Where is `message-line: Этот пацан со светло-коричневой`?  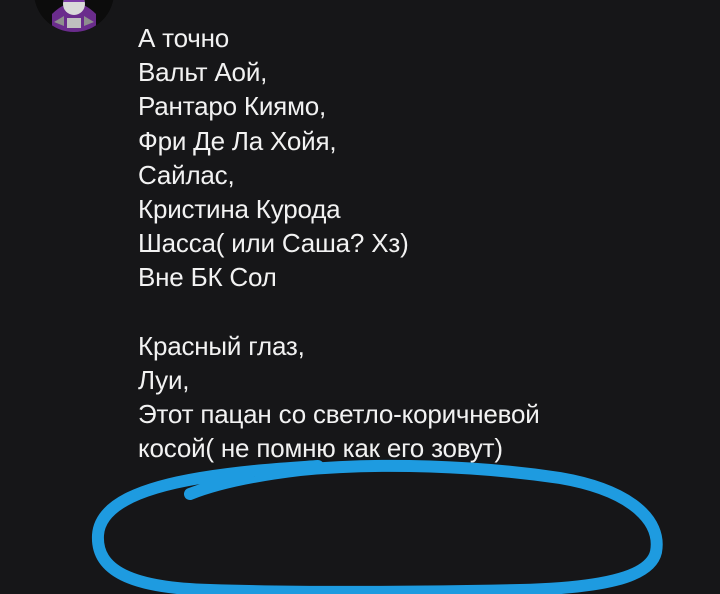
message-line: Этот пацан со светло-коричневой is located at coordinates (339, 414).